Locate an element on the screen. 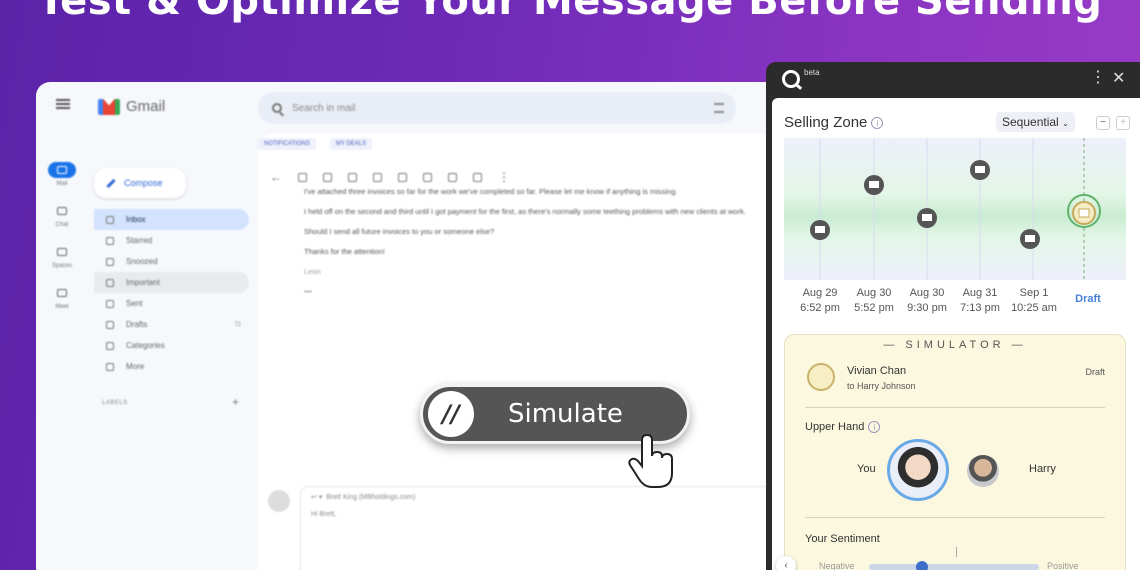 This screenshot has height=570, width=1140. mode-dropdown: Sequential ⌄ is located at coordinates (1035, 122).